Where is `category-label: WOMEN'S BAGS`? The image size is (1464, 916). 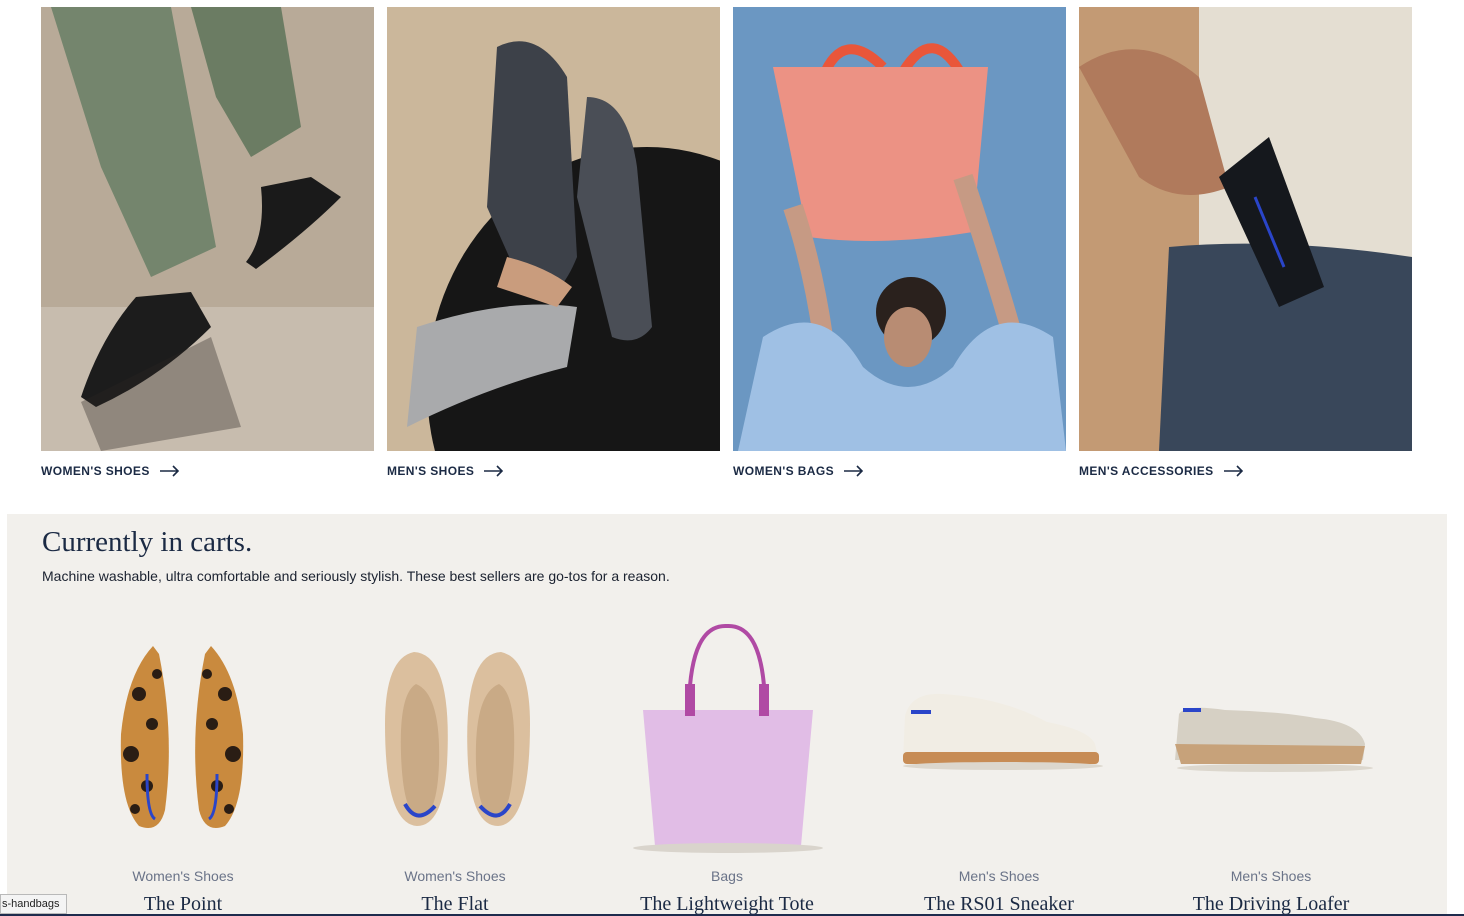 category-label: WOMEN'S BAGS is located at coordinates (783, 471).